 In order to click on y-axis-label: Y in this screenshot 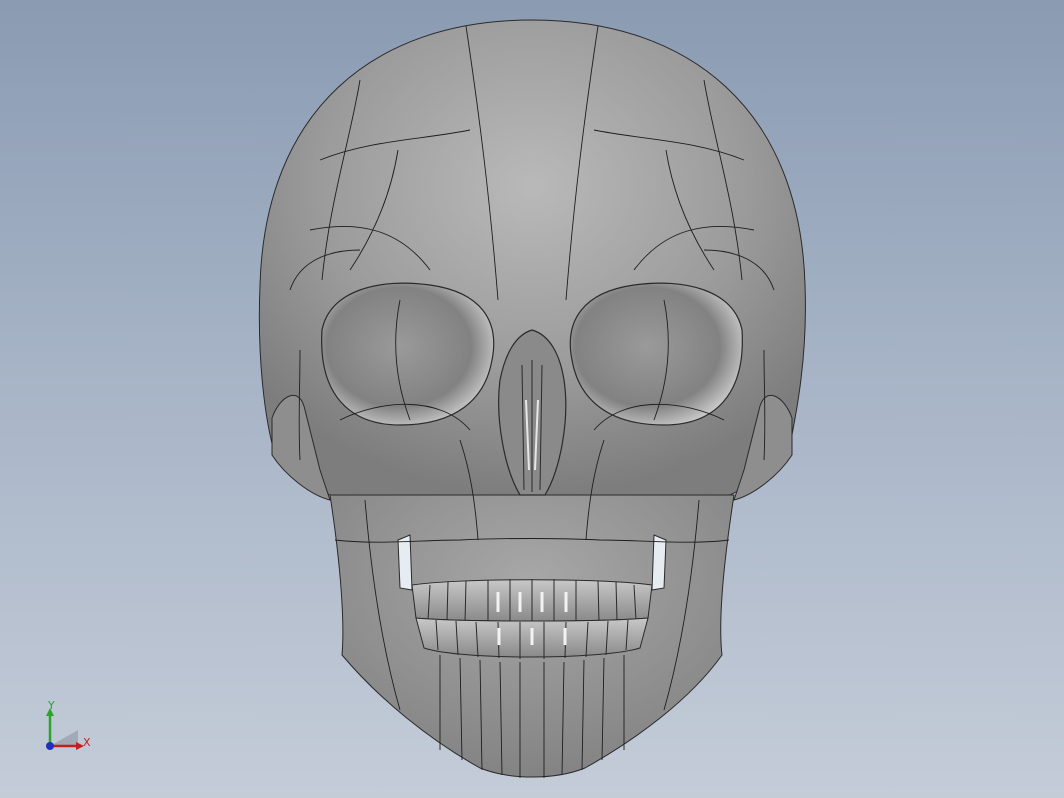, I will do `click(51, 705)`.